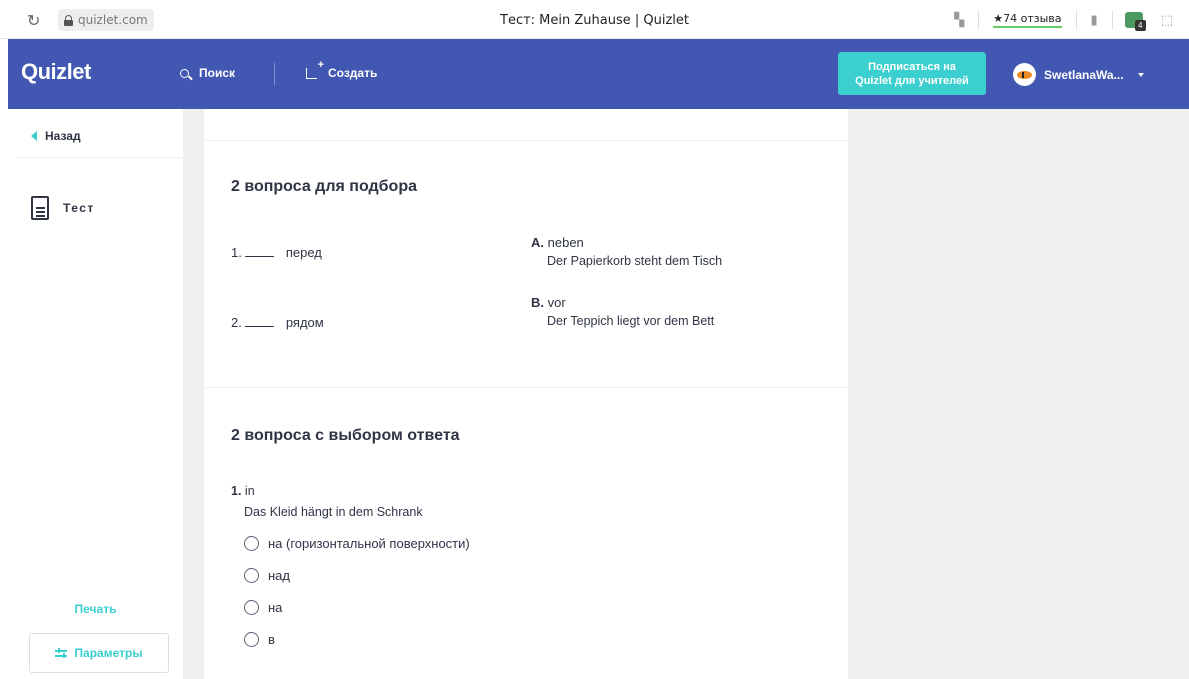 This screenshot has height=679, width=1189. I want to click on matching-question: 1. перед, so click(276, 252).